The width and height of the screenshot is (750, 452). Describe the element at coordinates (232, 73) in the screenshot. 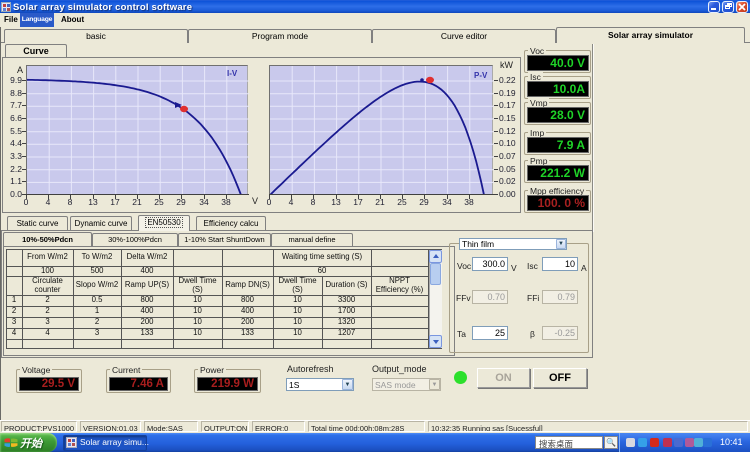

I see `svg-text: I-V` at that location.